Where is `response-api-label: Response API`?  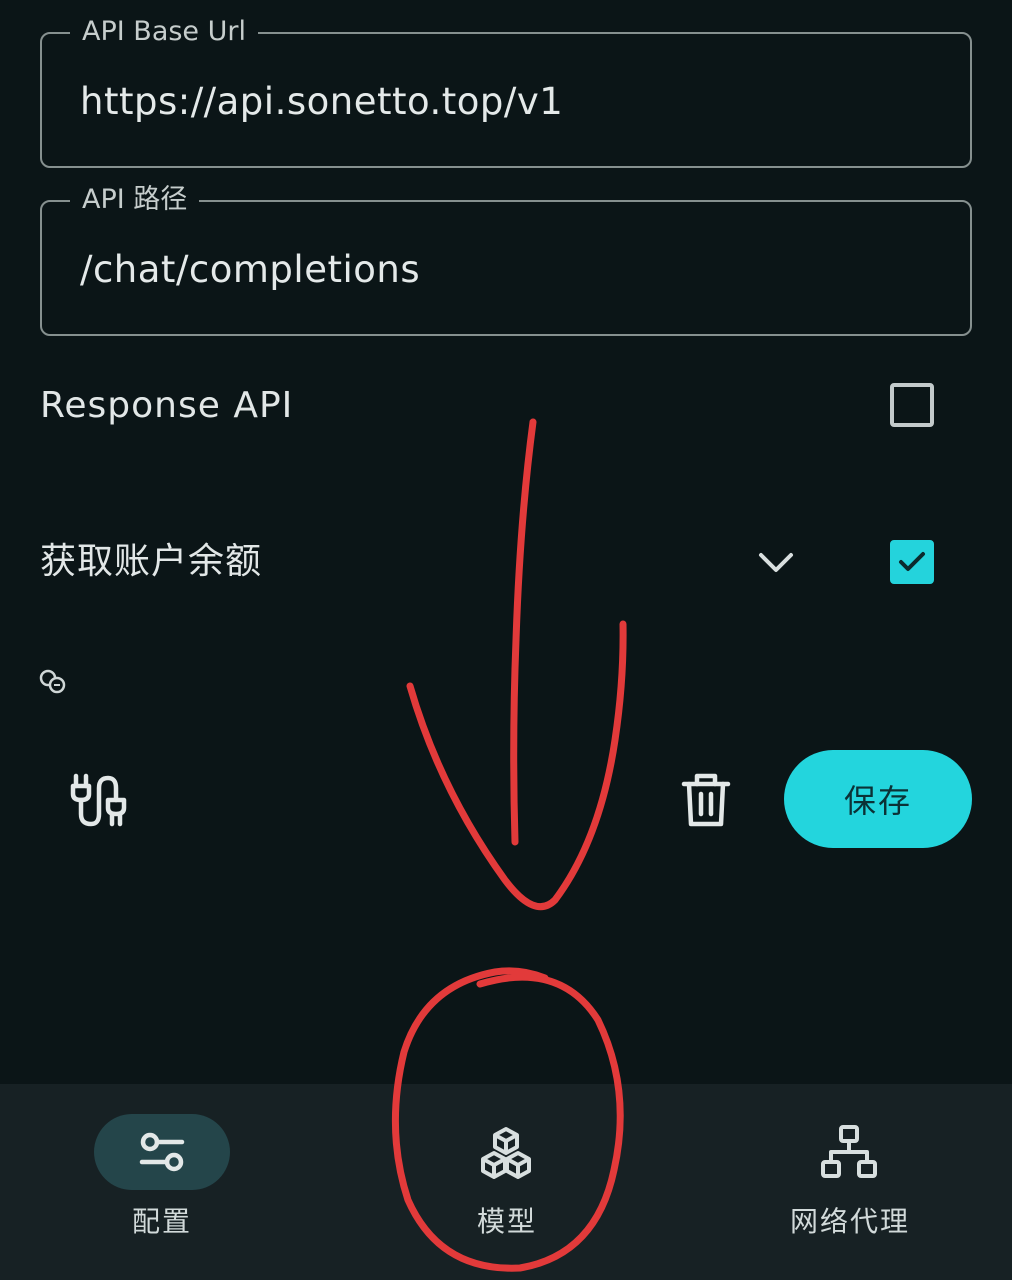
response-api-label: Response API is located at coordinates (167, 405).